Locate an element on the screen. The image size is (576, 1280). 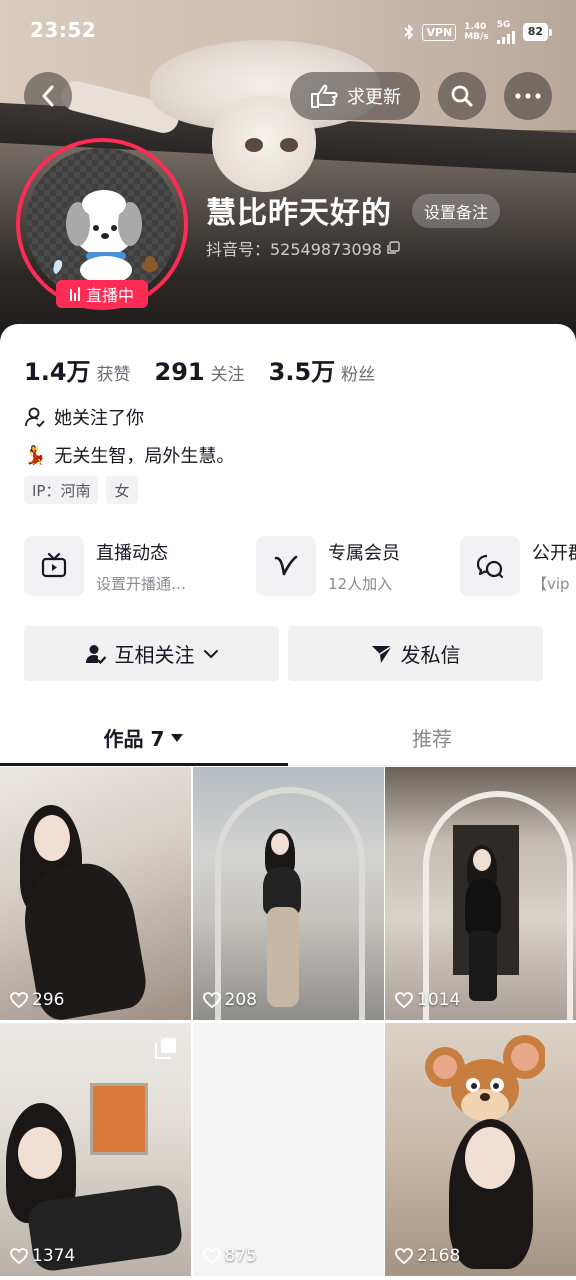
back-button is located at coordinates (48, 96).